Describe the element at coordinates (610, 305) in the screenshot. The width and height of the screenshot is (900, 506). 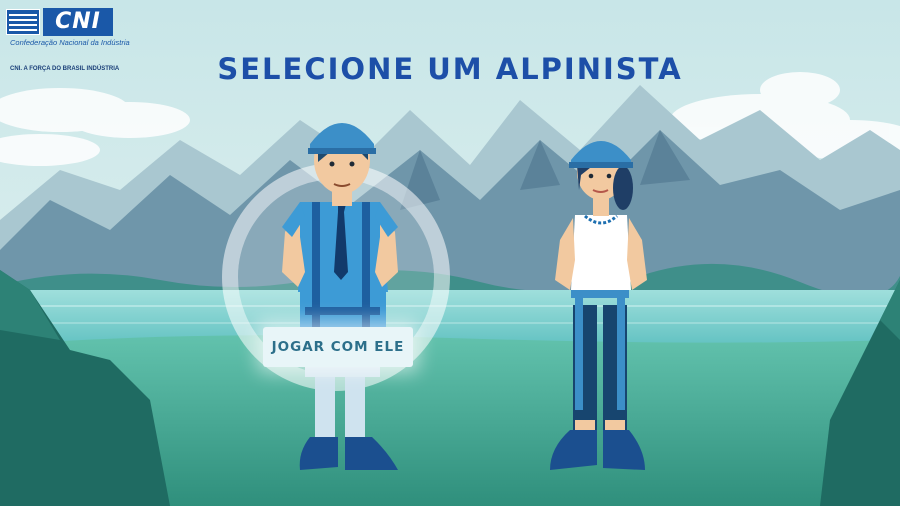
I see `female-climber` at that location.